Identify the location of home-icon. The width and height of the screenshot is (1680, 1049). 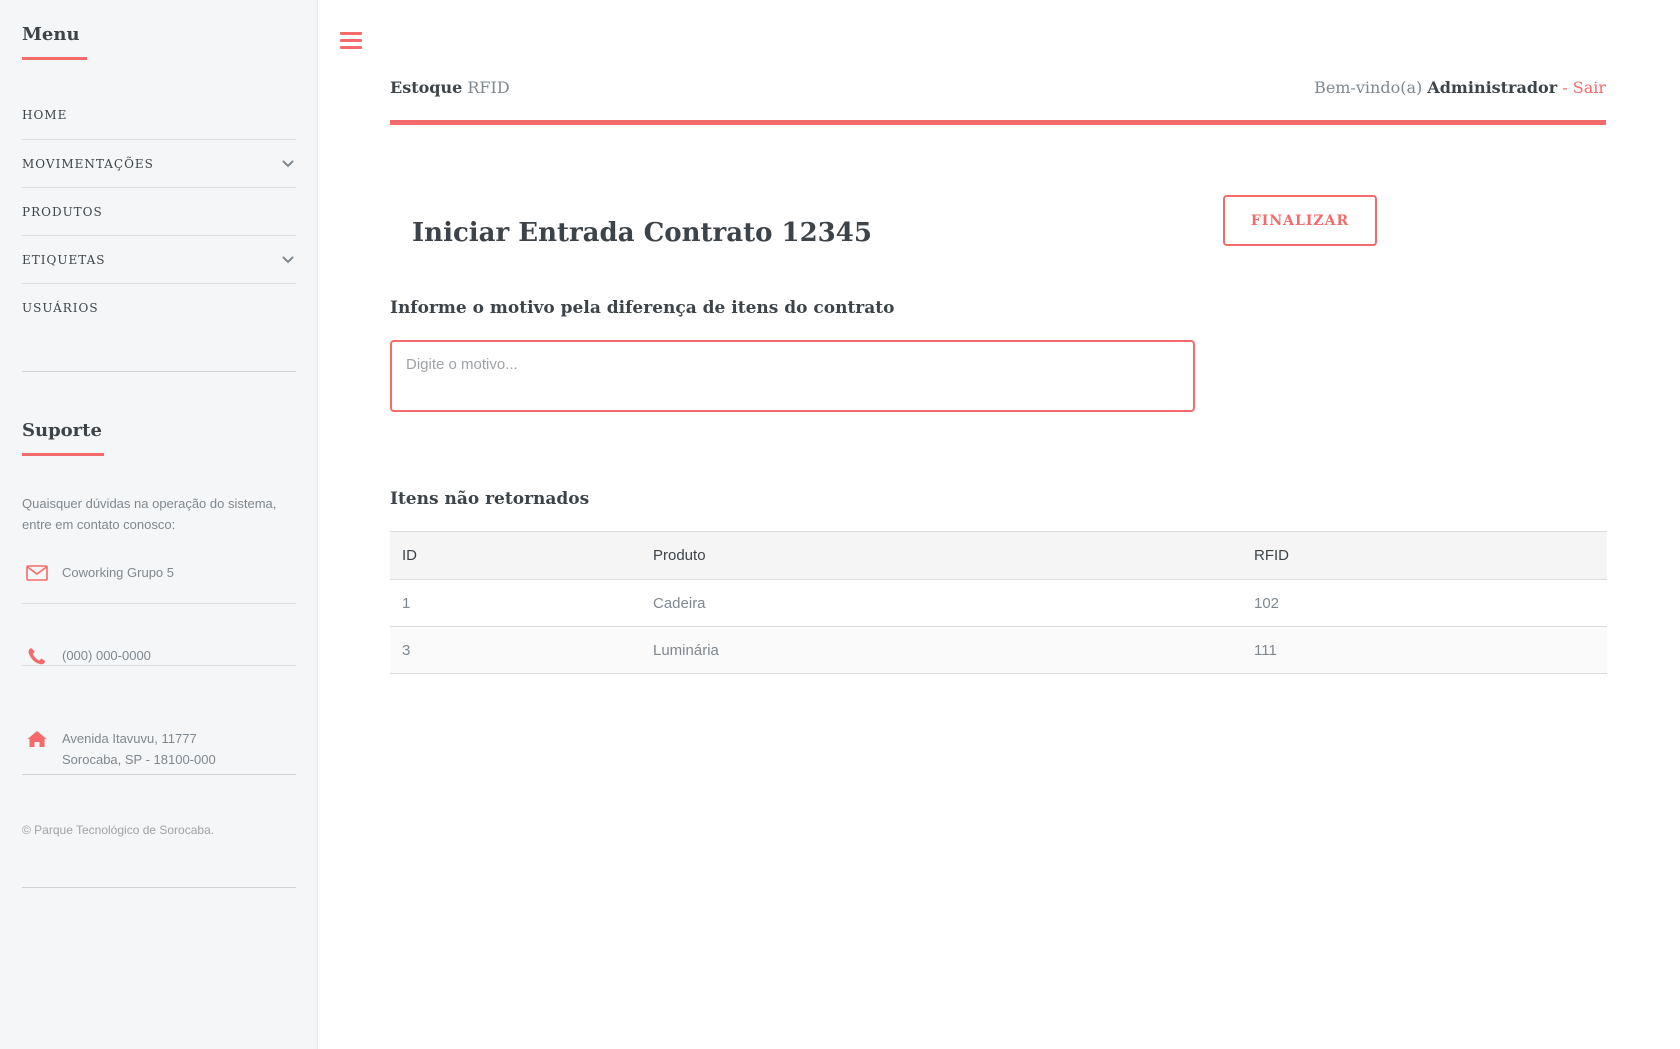
(37, 739).